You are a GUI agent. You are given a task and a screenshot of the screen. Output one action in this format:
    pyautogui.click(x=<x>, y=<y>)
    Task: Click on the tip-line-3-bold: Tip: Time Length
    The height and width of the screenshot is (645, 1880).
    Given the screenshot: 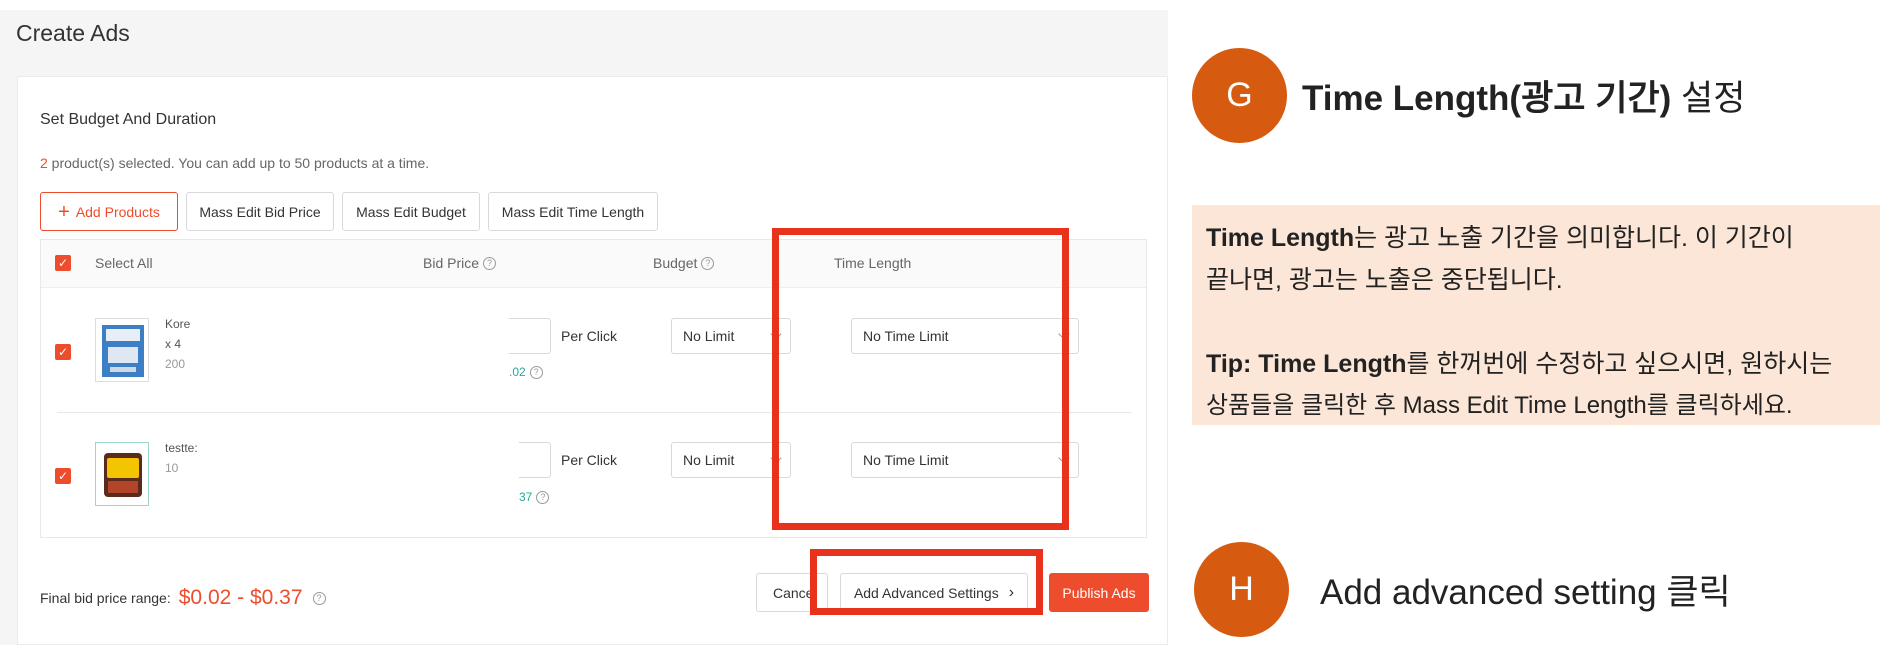 What is the action you would take?
    pyautogui.click(x=1306, y=364)
    